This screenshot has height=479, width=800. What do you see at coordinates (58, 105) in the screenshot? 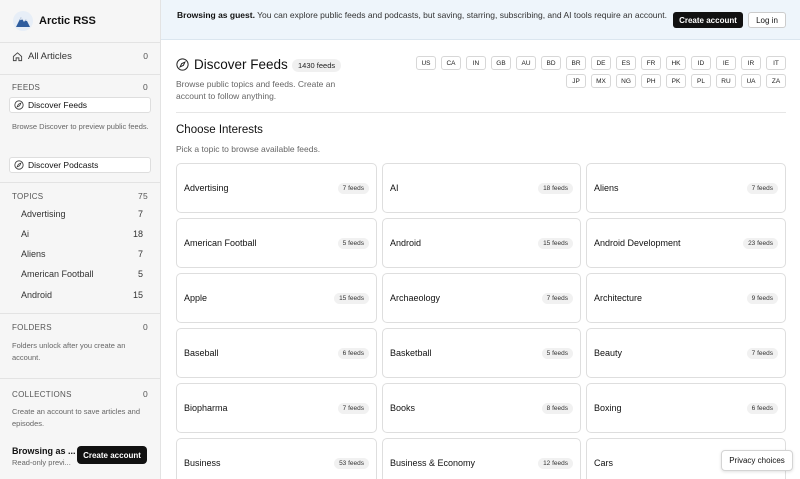
I see `discover-feeds-label: Discover Feeds` at bounding box center [58, 105].